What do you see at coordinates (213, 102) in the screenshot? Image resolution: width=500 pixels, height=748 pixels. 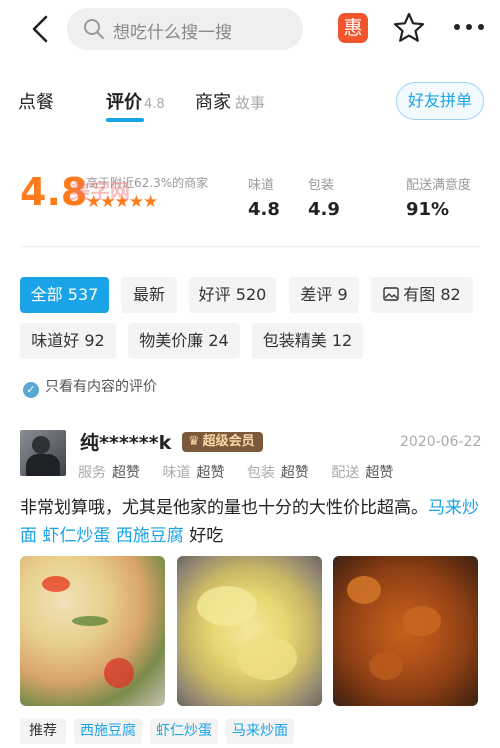 I see `tab-merchant-label: 商家` at bounding box center [213, 102].